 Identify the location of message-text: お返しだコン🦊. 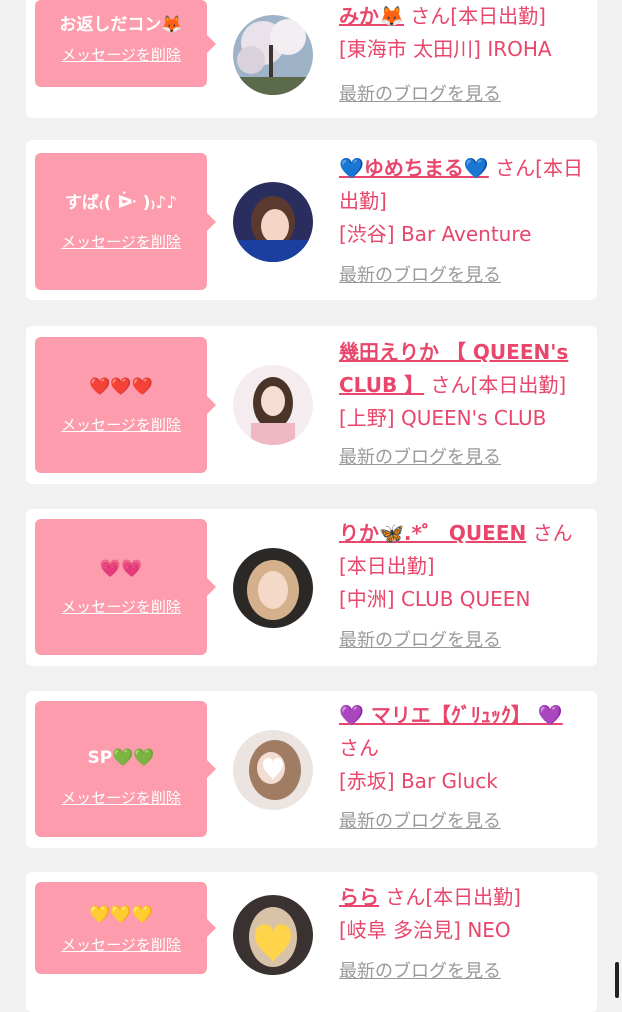
(121, 25).